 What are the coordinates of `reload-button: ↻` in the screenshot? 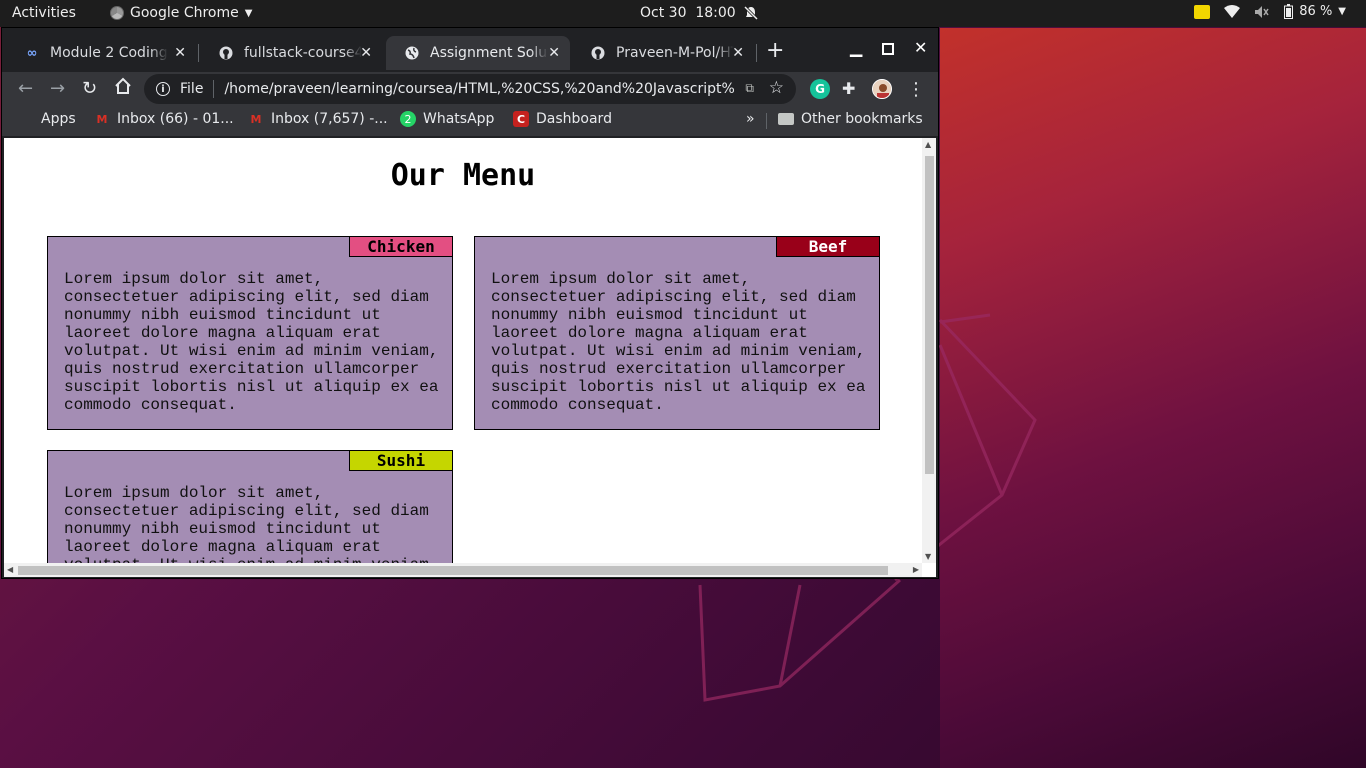 It's located at (89, 88).